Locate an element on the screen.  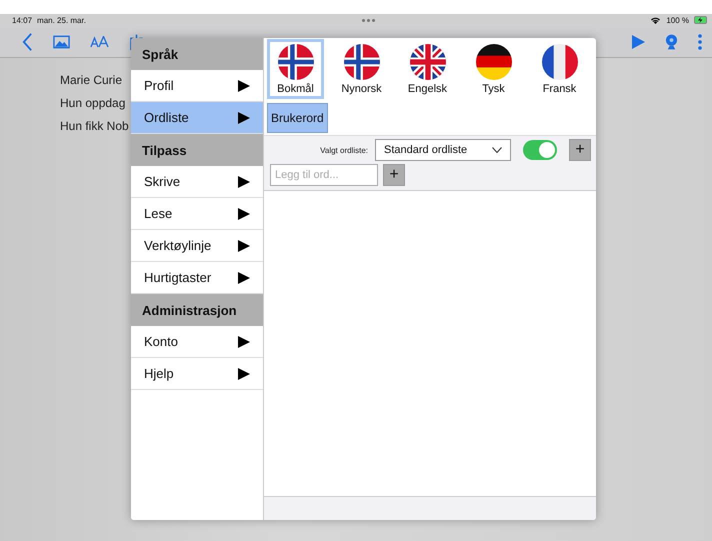
menu-item: Ordliste is located at coordinates (197, 118).